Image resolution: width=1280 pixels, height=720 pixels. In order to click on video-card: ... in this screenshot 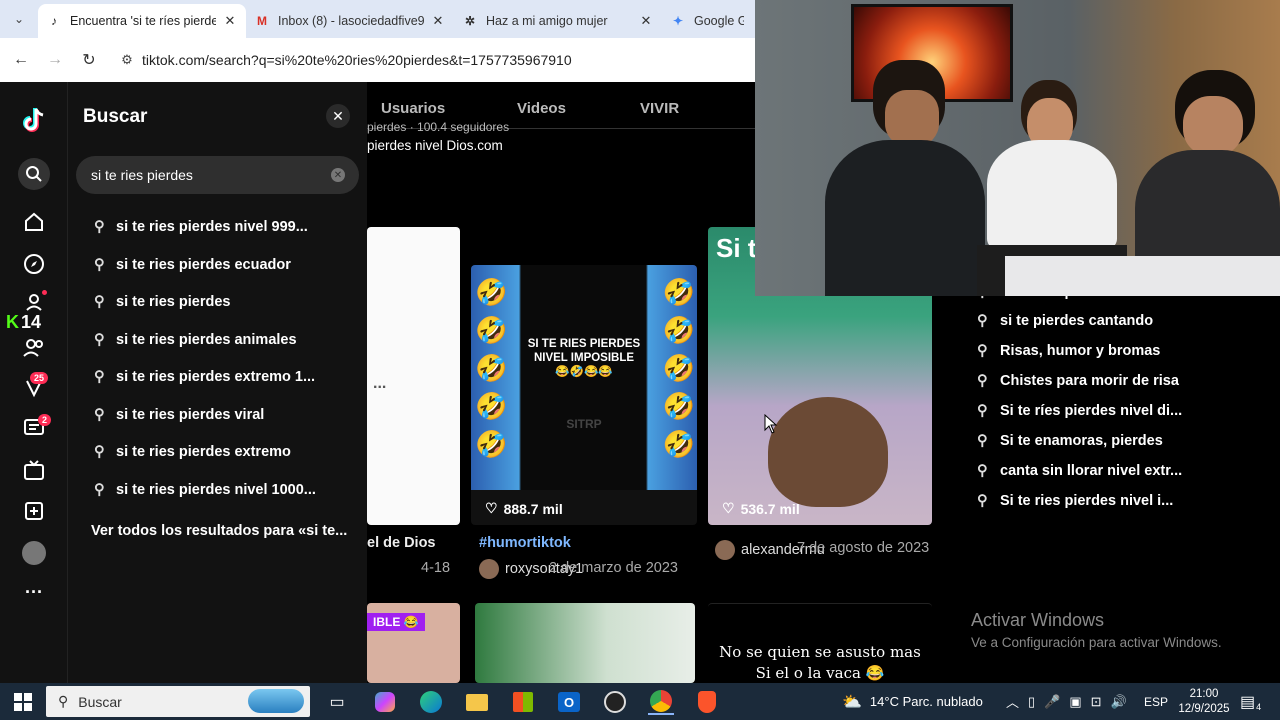, I will do `click(413, 376)`.